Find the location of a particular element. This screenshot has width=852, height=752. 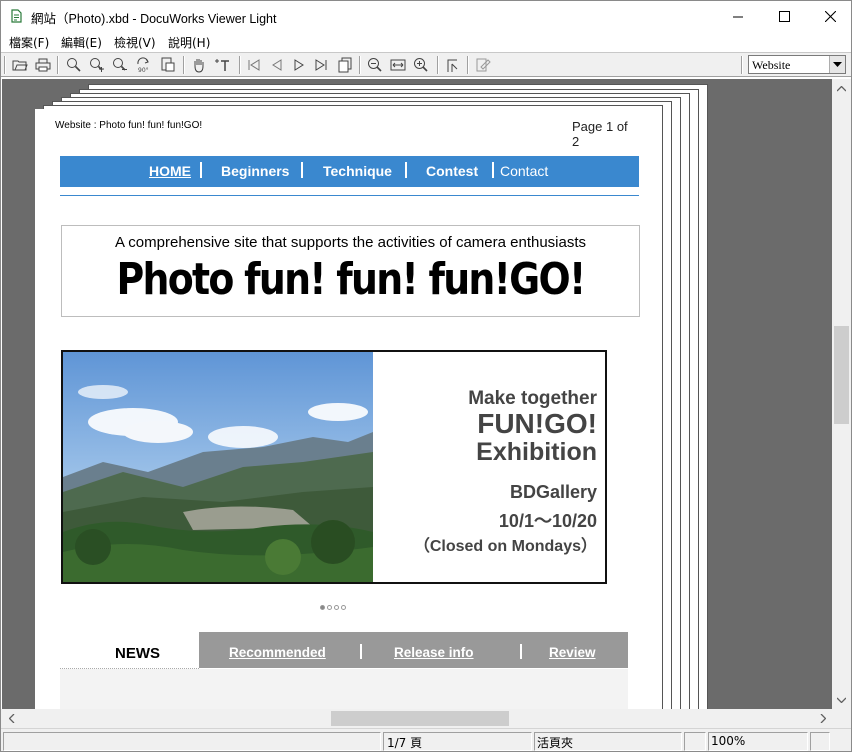

zoom-in-tool-icon is located at coordinates (97, 65).